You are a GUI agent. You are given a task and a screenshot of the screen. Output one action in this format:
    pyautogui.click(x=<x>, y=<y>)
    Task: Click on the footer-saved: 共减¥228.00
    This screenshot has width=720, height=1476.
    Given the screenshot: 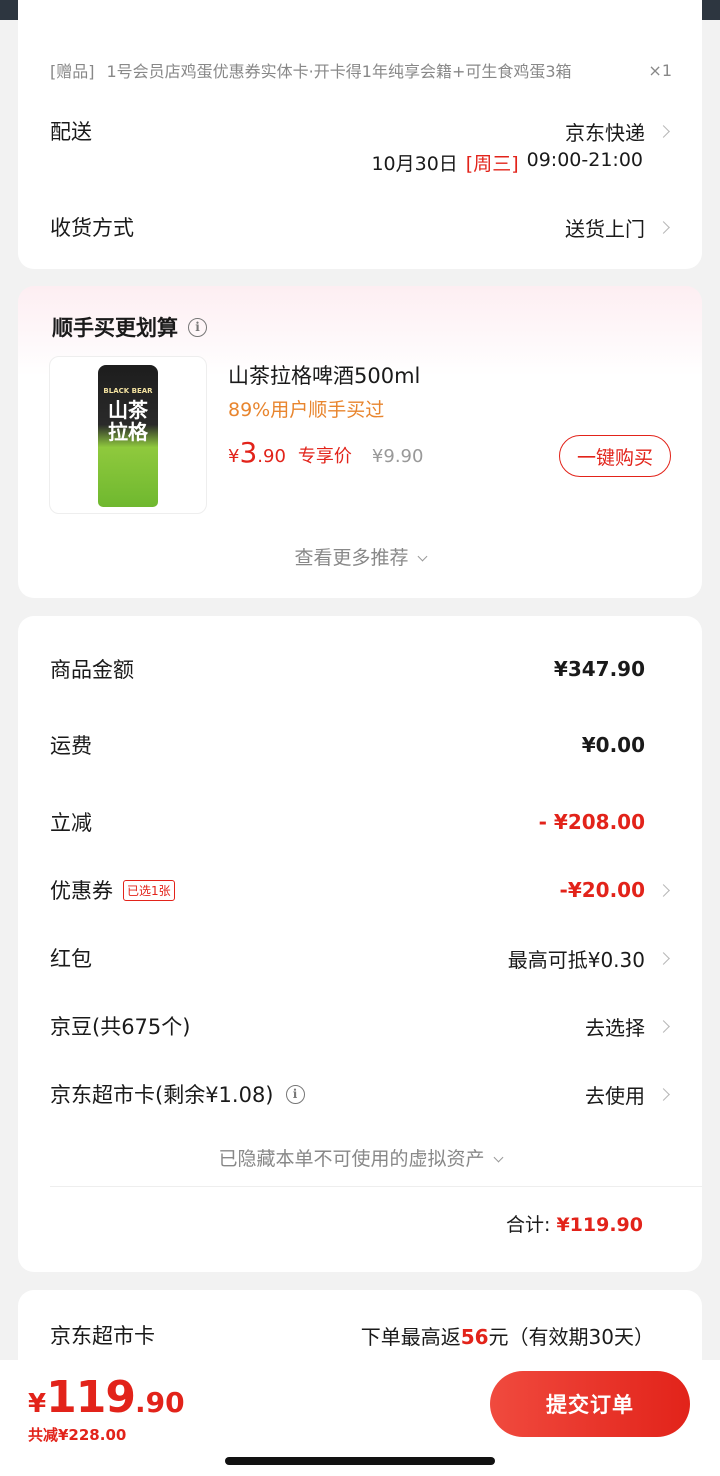 What is the action you would take?
    pyautogui.click(x=77, y=1435)
    